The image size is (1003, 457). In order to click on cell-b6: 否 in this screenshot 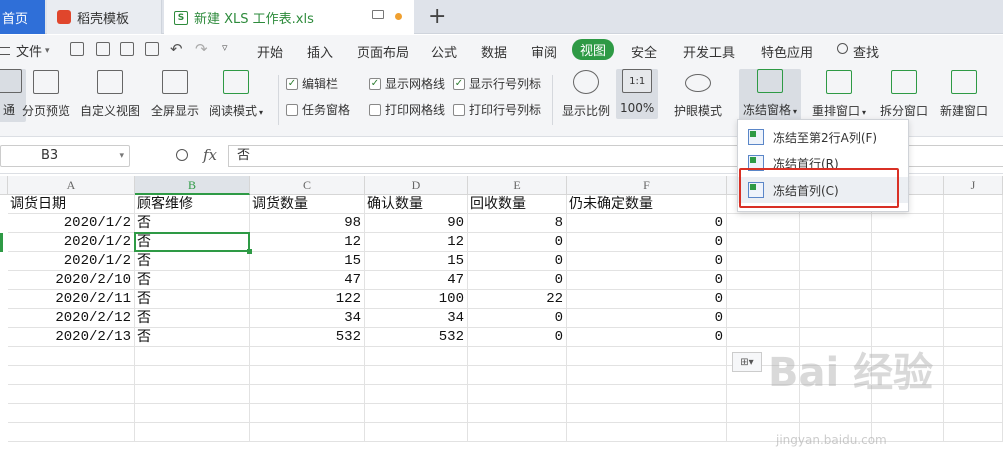, I will do `click(192, 299)`.